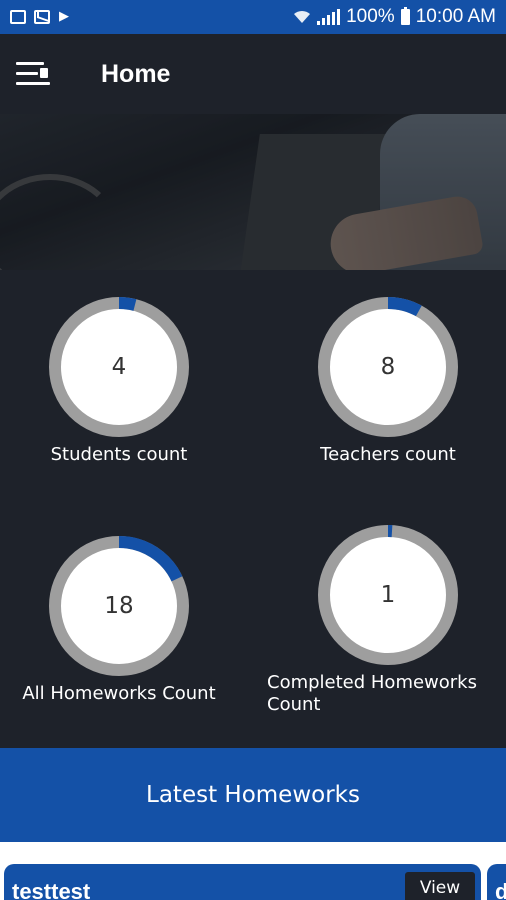  I want to click on all-homeworks-count-value: 18, so click(119, 606).